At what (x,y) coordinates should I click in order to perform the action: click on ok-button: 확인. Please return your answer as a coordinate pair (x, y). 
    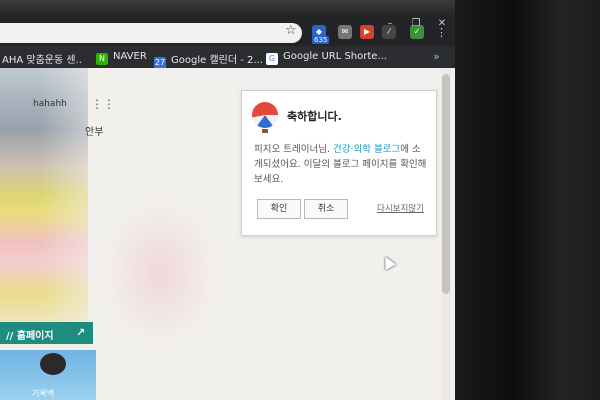
    Looking at the image, I should click on (279, 209).